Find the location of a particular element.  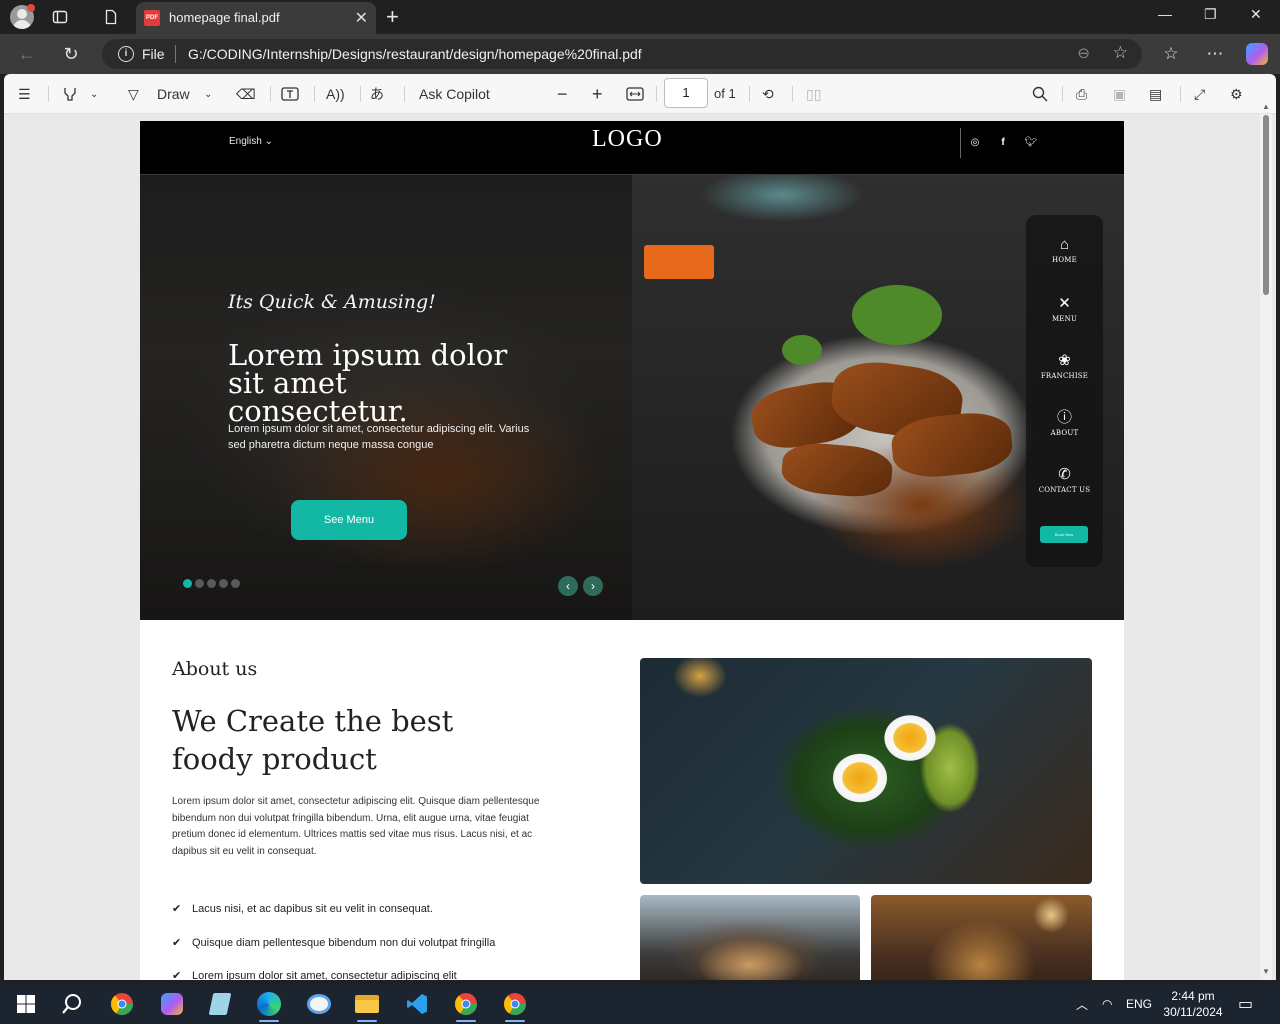

tray-overflow-icon: ︿ is located at coordinates (1082, 1004).